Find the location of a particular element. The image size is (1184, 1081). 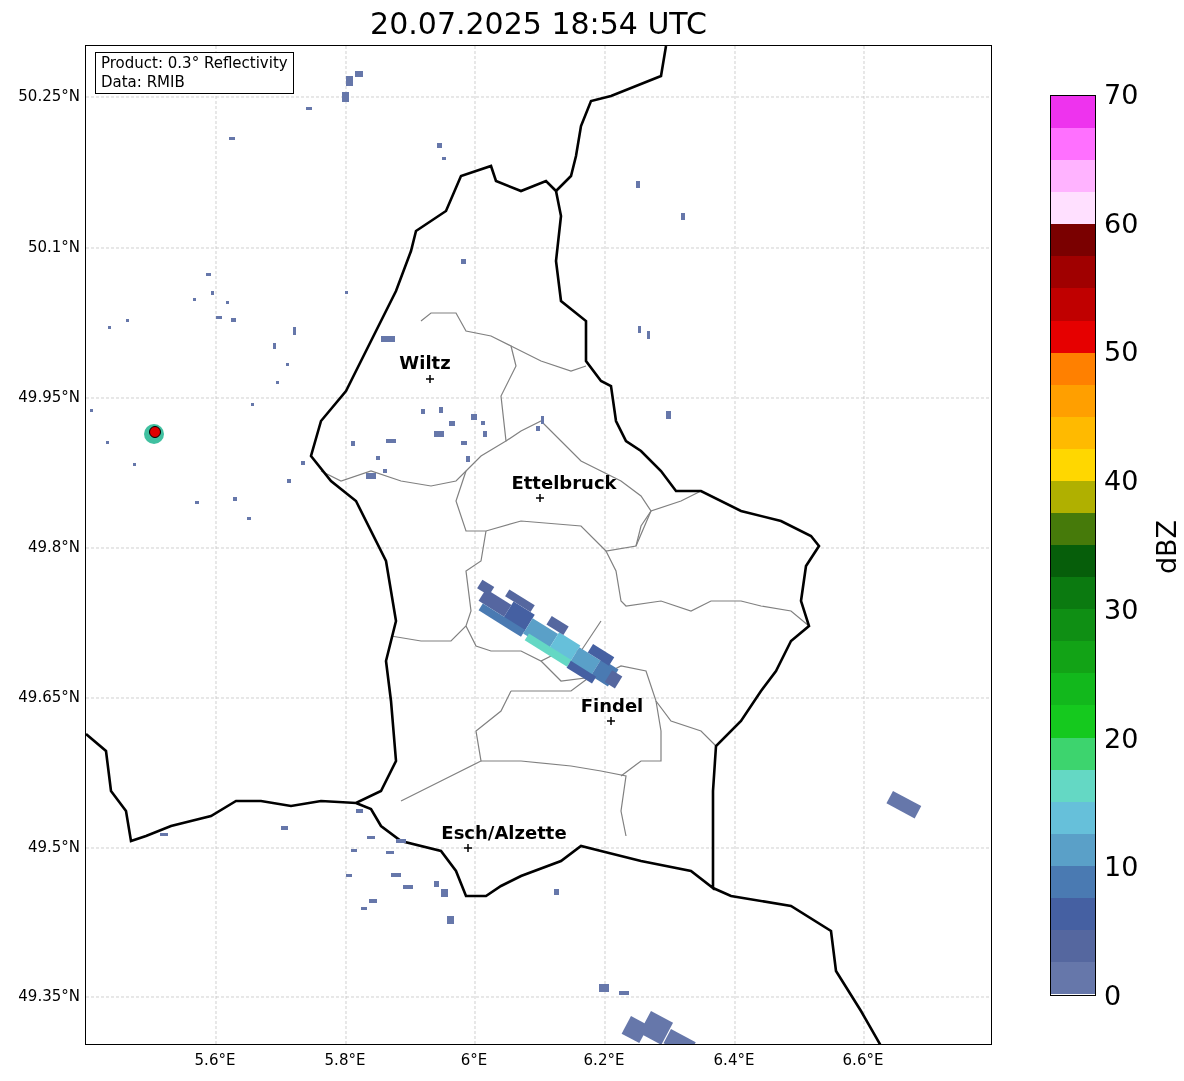

latitude-label: 49.95°N is located at coordinates (49, 397).